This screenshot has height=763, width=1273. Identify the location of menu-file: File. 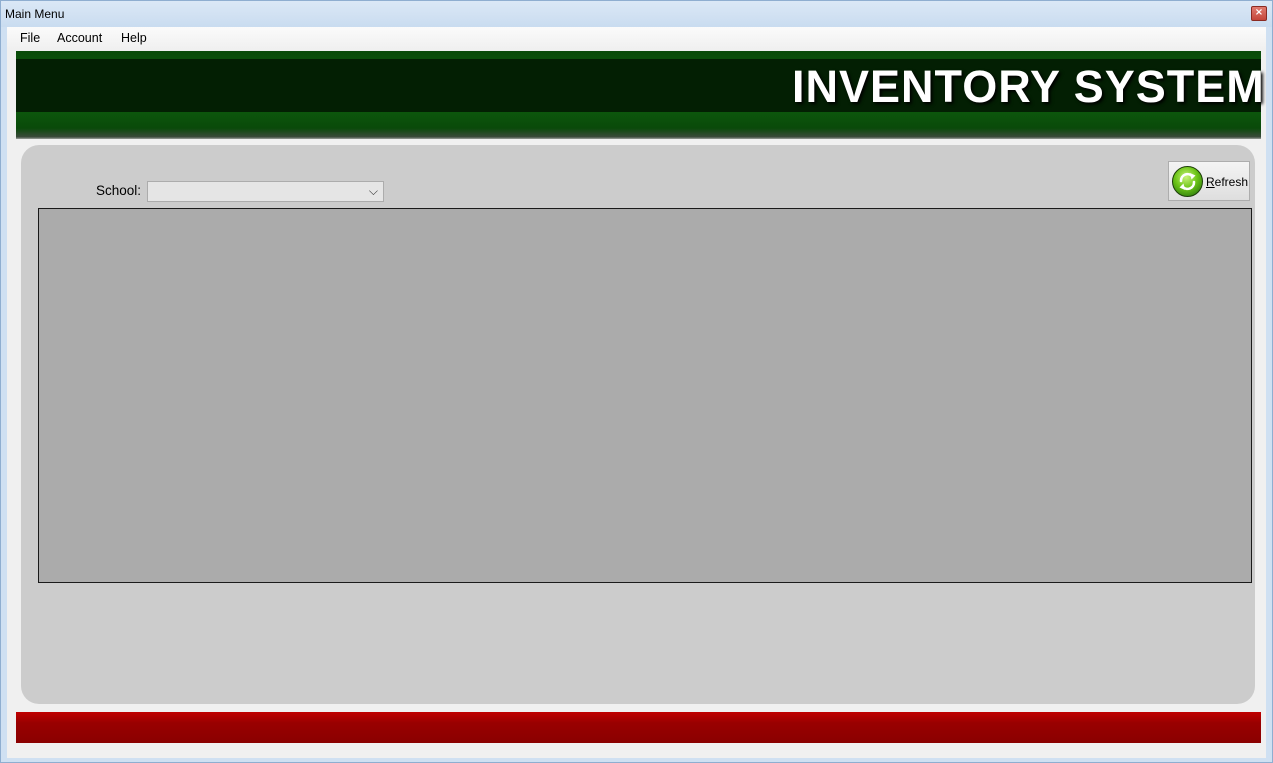
(30, 38).